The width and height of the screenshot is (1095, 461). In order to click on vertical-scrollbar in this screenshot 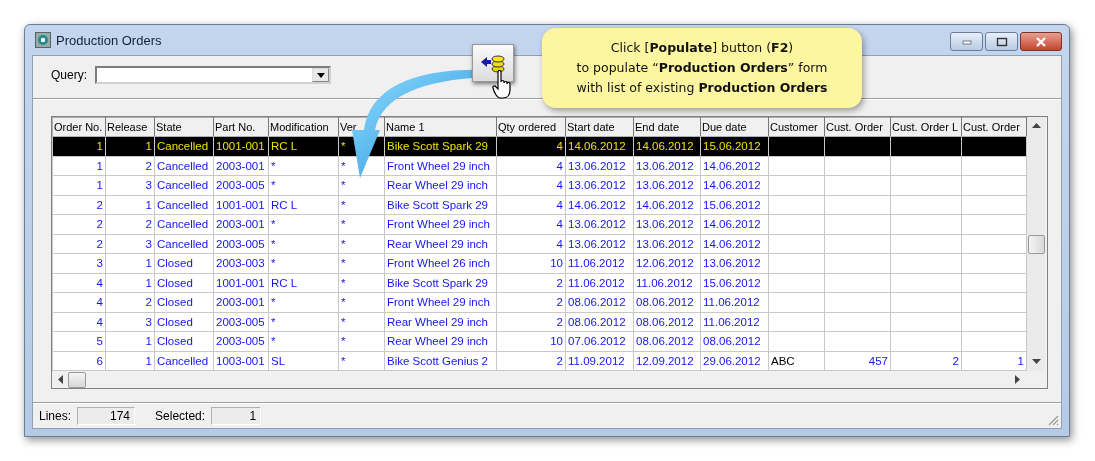, I will do `click(1036, 244)`.